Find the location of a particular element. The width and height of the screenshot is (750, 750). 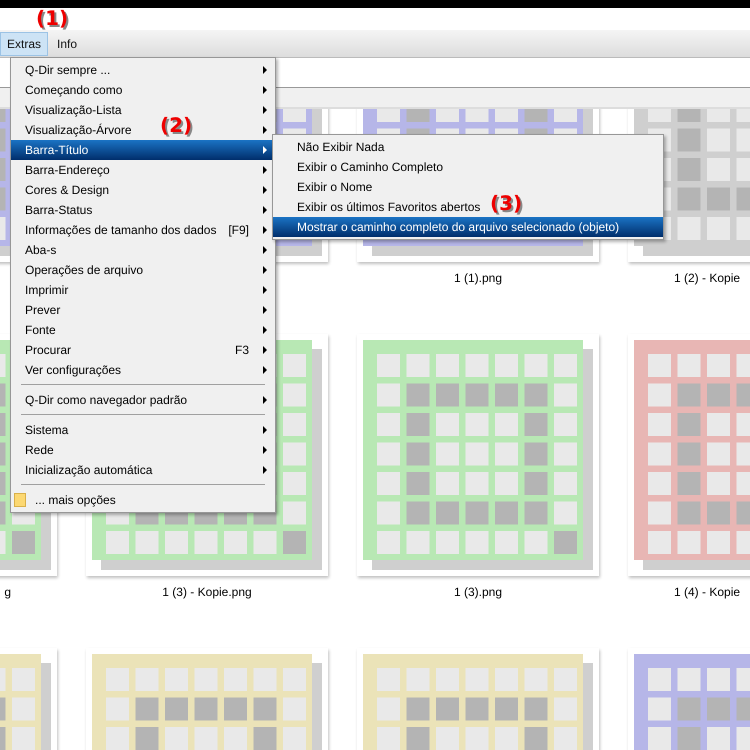

menu-item: Barra-Título is located at coordinates (143, 150).